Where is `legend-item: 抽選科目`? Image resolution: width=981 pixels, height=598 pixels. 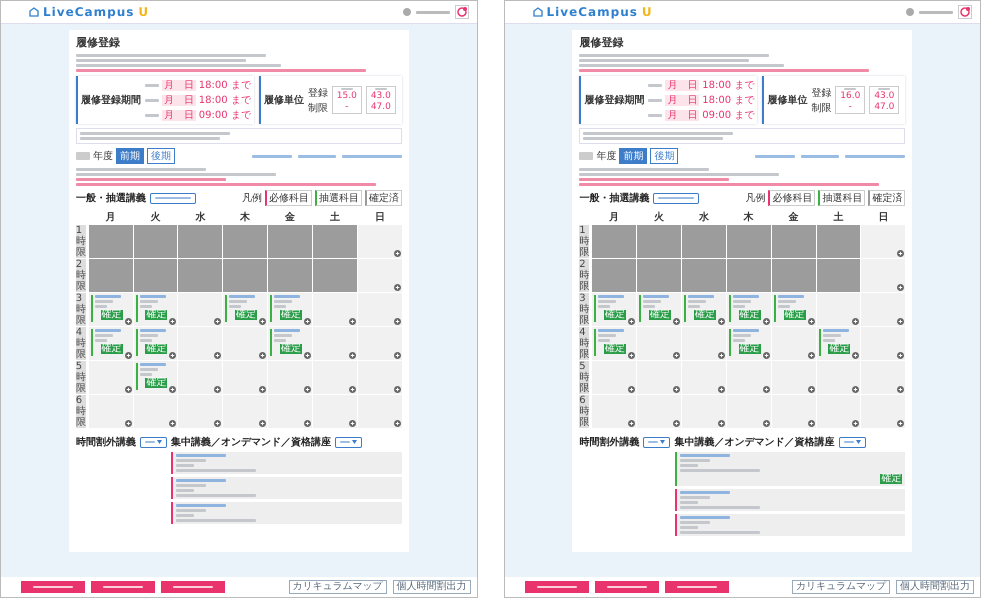
legend-item: 抽選科目 is located at coordinates (338, 198).